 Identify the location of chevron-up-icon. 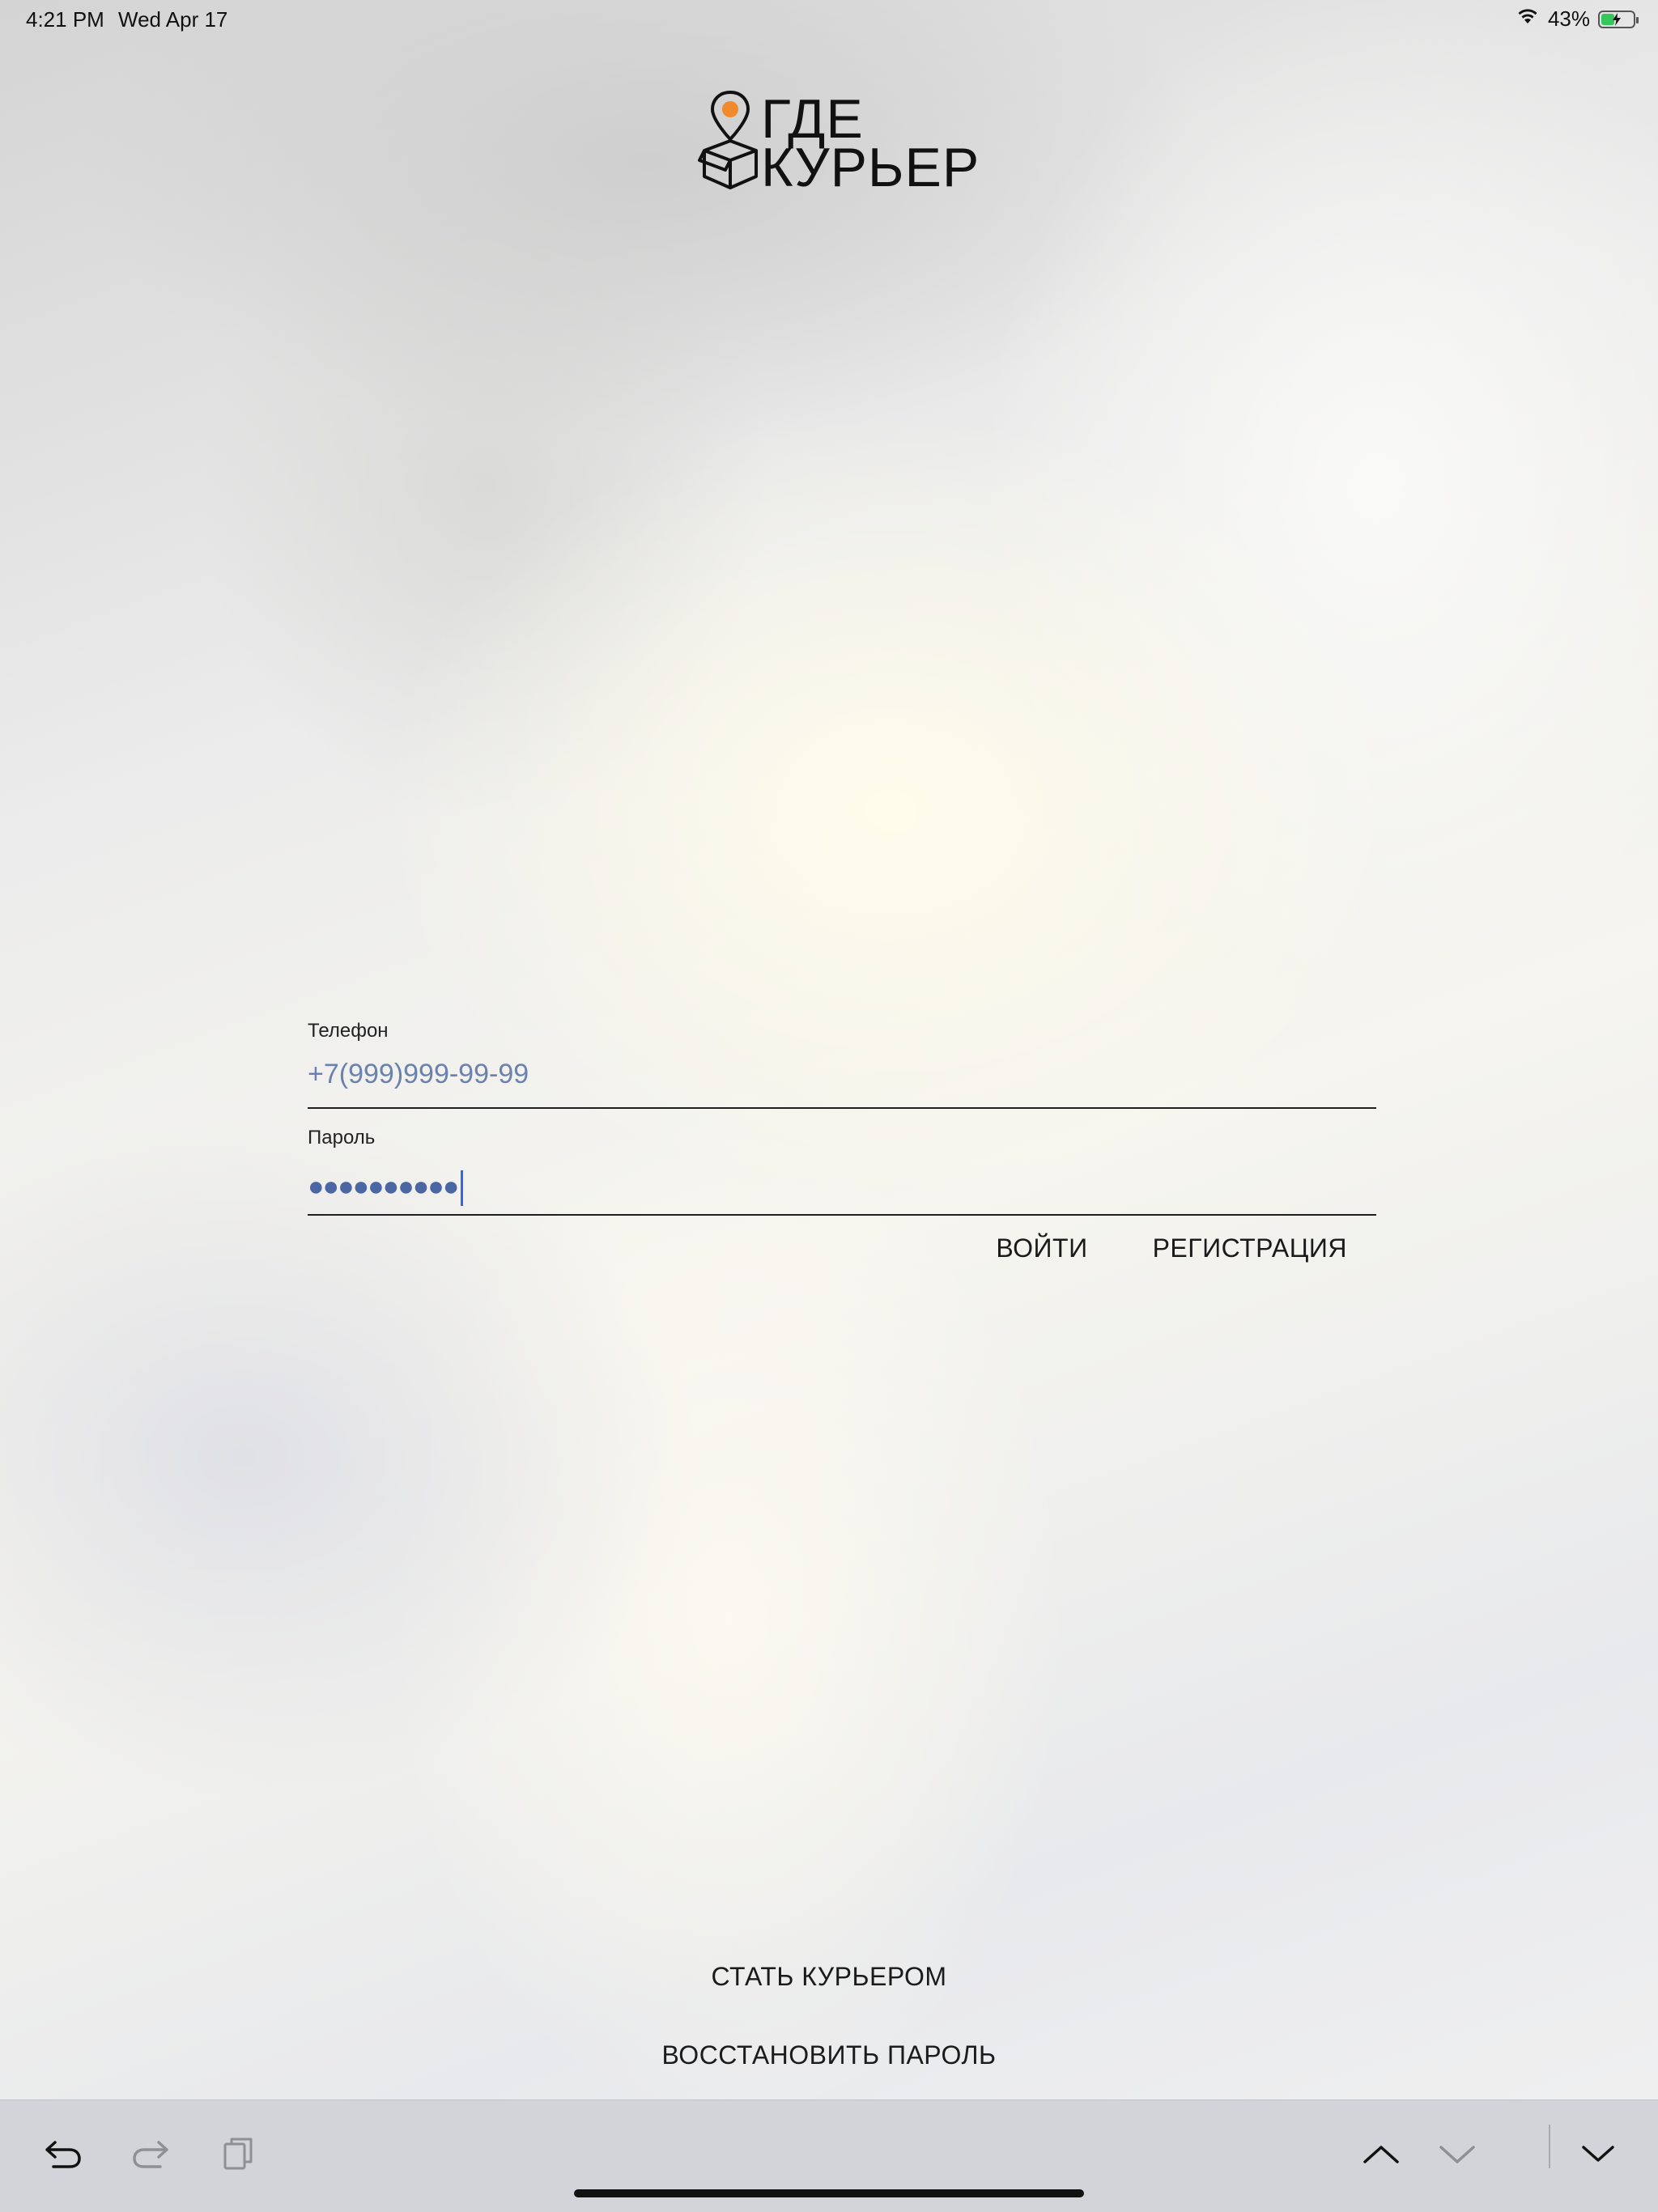
(1381, 2153).